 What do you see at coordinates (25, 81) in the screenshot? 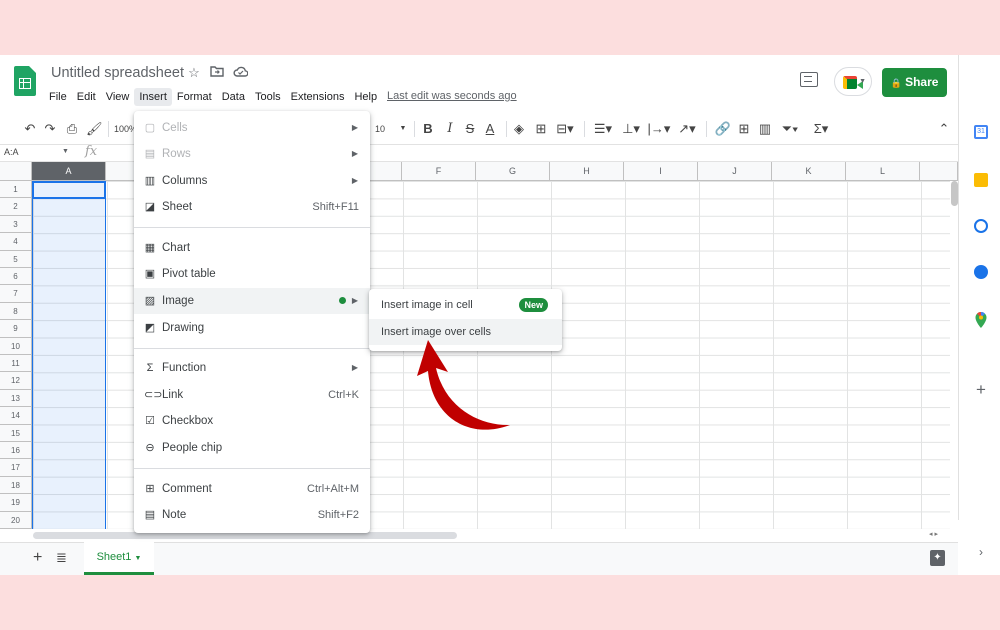
I see `sheets-logo-icon` at bounding box center [25, 81].